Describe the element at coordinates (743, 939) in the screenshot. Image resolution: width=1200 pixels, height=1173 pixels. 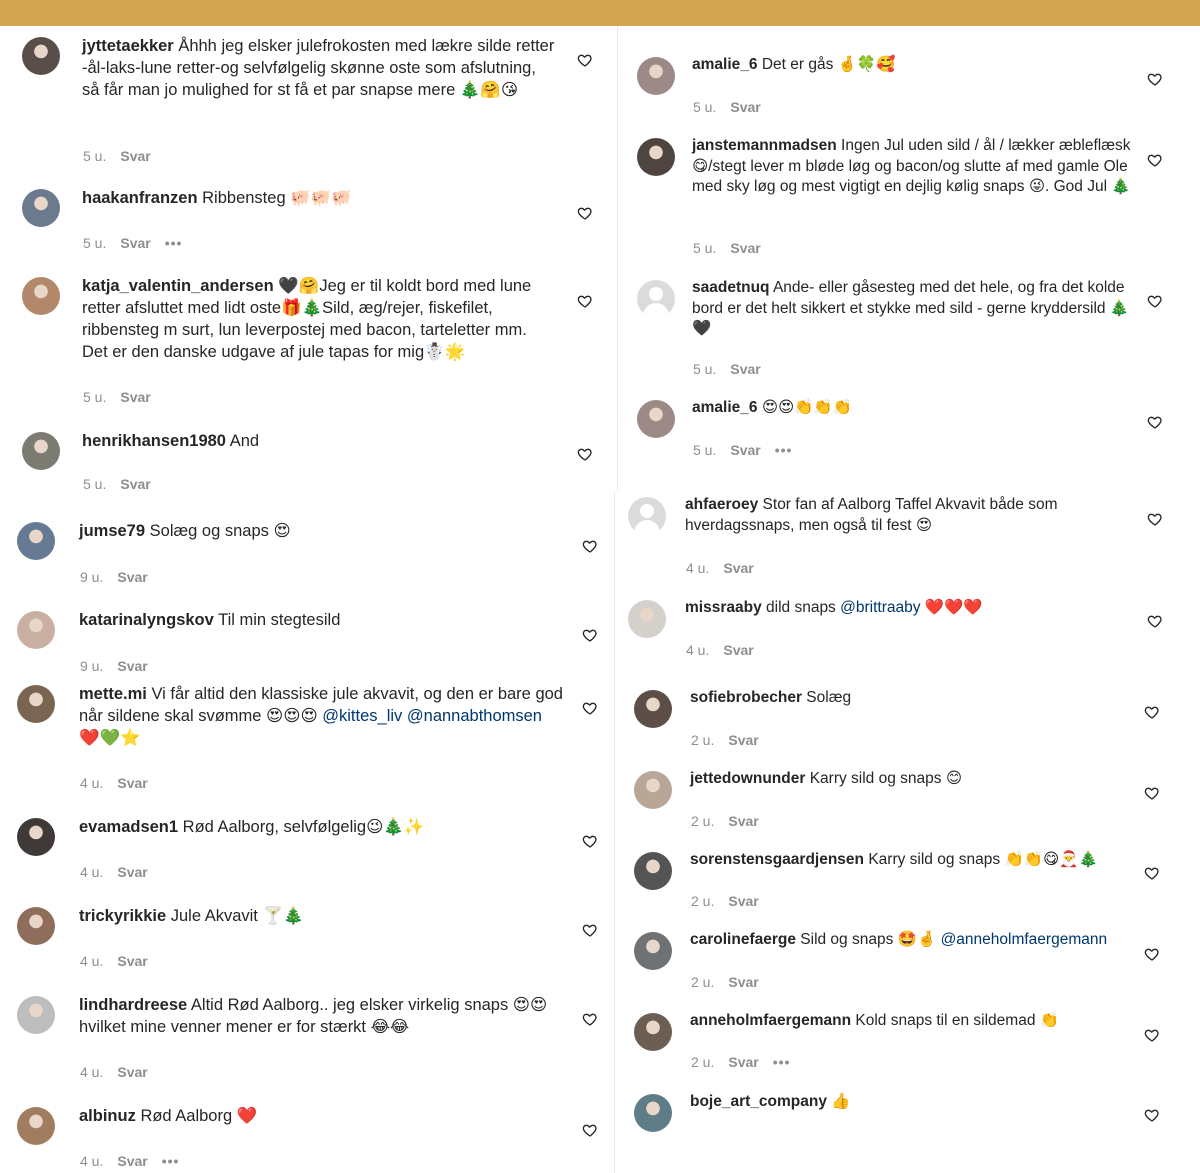
I see `comment-username: carolinefaerge` at that location.